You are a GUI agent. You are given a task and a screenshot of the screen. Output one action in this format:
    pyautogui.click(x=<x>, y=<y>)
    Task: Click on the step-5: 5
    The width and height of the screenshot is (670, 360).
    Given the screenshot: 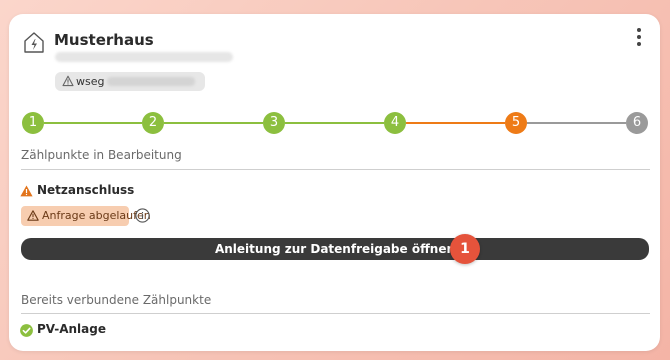 What is the action you would take?
    pyautogui.click(x=516, y=123)
    